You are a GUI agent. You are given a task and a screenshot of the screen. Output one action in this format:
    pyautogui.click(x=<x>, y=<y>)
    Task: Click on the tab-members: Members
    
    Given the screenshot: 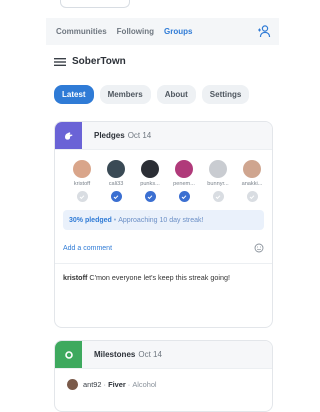 What is the action you would take?
    pyautogui.click(x=125, y=94)
    